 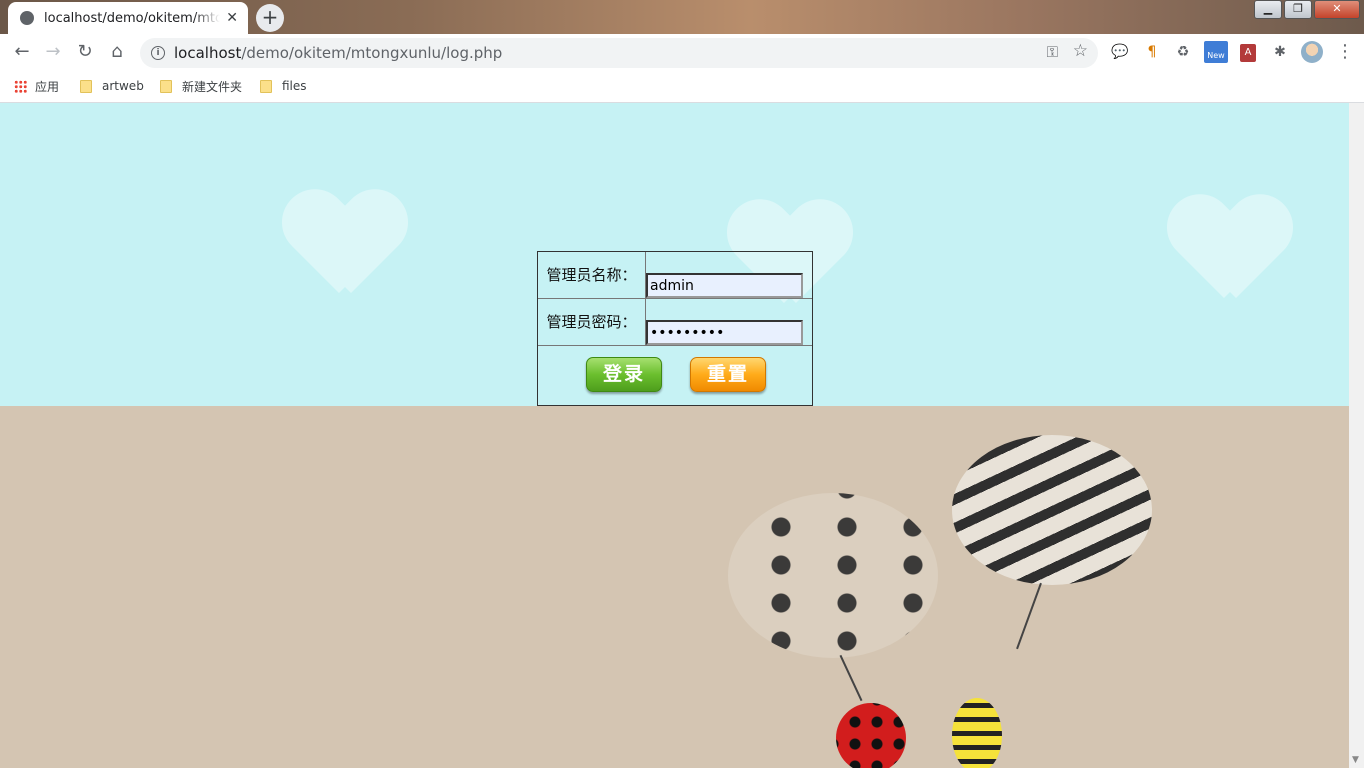 I want to click on striped-balloon-image, so click(x=1052, y=510).